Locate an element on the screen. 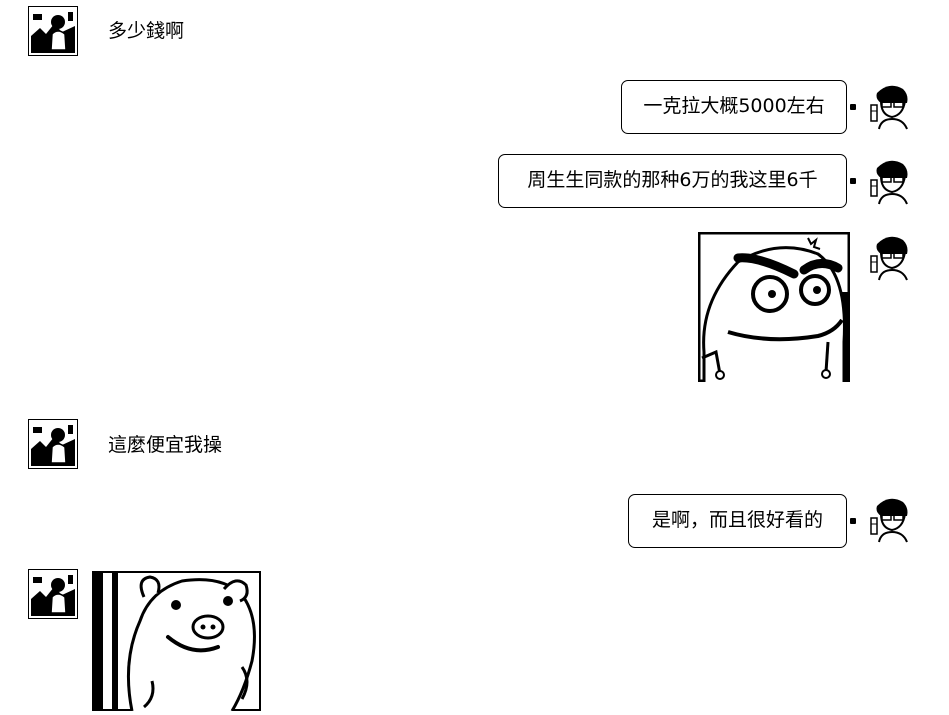 Image resolution: width=949 pixels, height=715 pixels. message-text: 多少錢啊 is located at coordinates (146, 31).